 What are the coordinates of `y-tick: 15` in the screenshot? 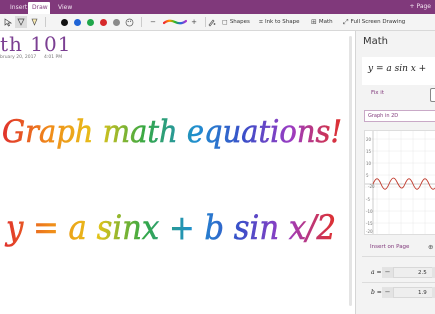 It's located at (369, 151).